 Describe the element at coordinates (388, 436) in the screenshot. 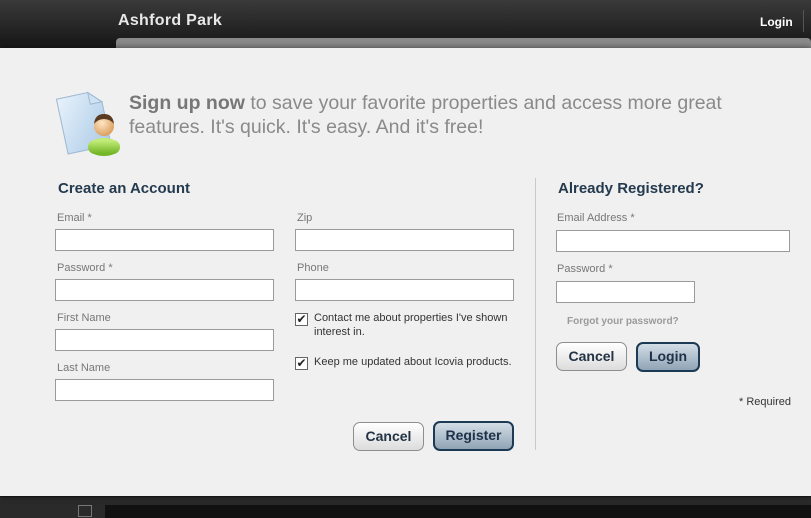

I see `create-cancel-button: Cancel` at that location.